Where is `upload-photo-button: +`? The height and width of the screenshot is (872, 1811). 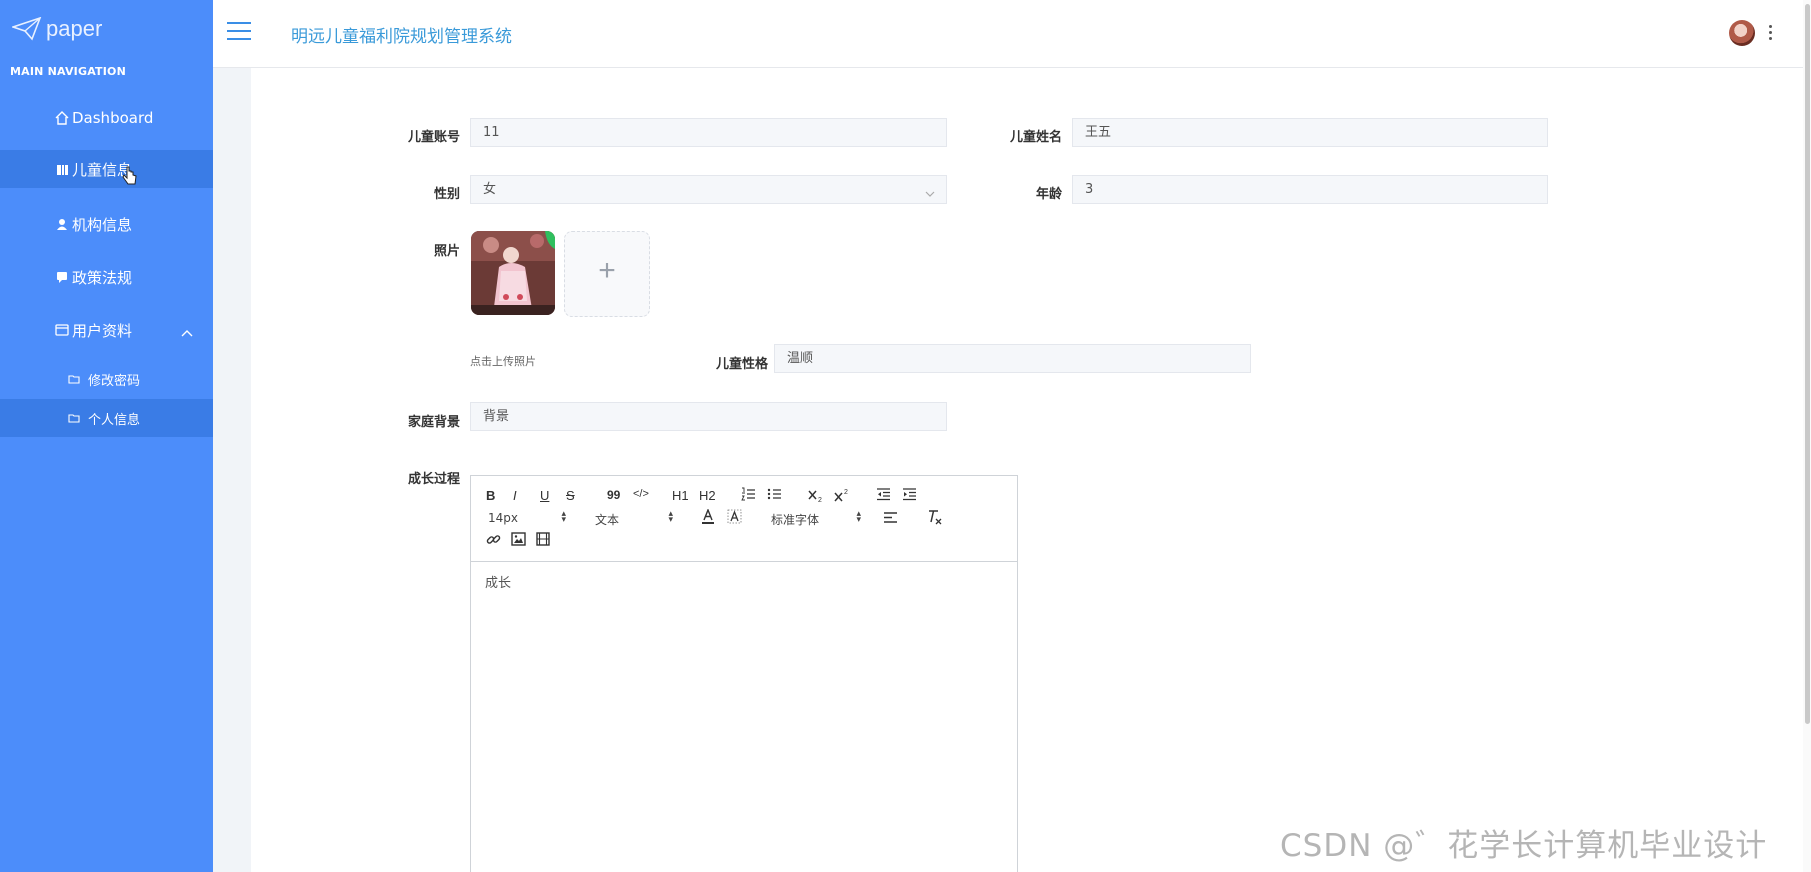
upload-photo-button: + is located at coordinates (607, 274).